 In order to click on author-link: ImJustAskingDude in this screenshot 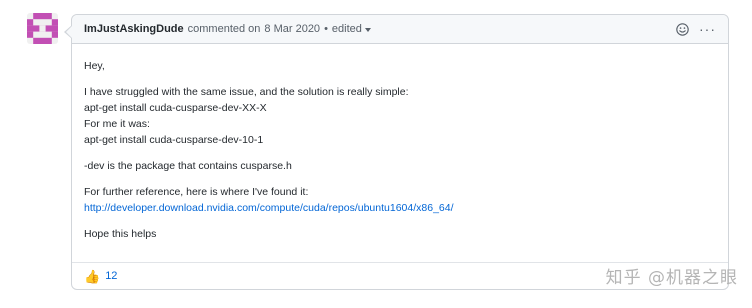, I will do `click(134, 29)`.